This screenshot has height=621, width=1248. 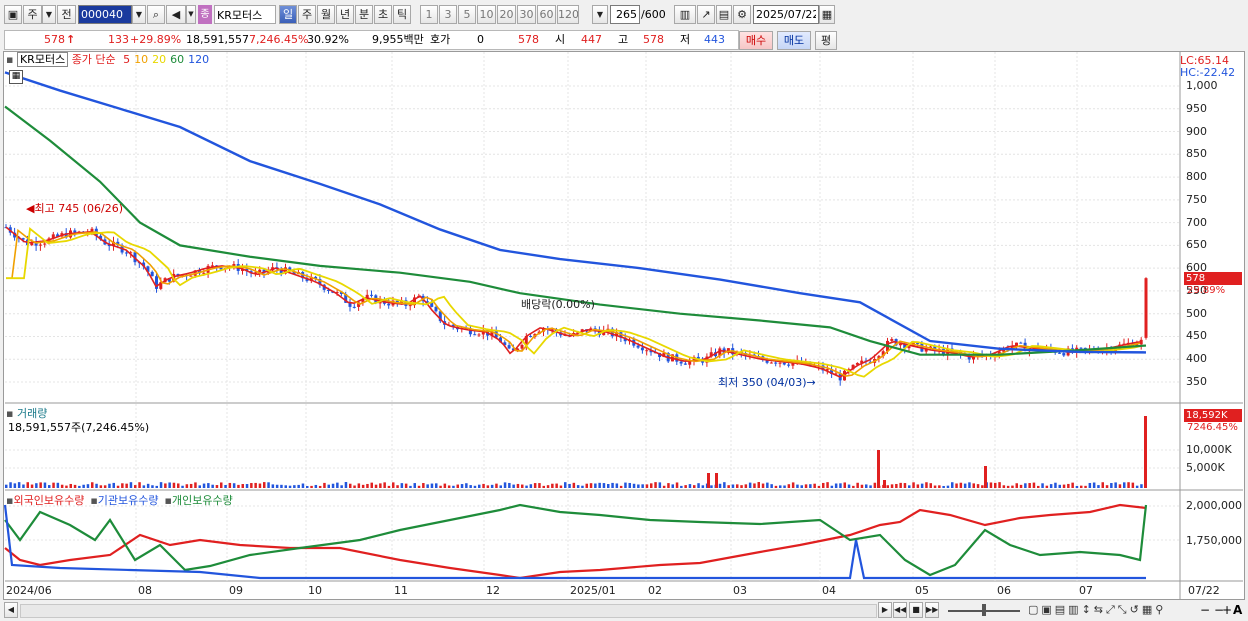 What do you see at coordinates (762, 382) in the screenshot?
I see `low-annotation-text: 최저 350 (04/03)` at bounding box center [762, 382].